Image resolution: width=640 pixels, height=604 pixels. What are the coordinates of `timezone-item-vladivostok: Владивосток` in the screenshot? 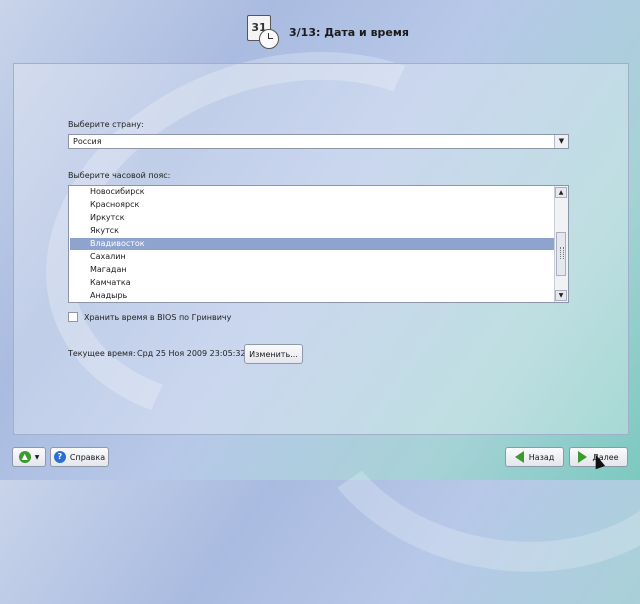 It's located at (313, 244).